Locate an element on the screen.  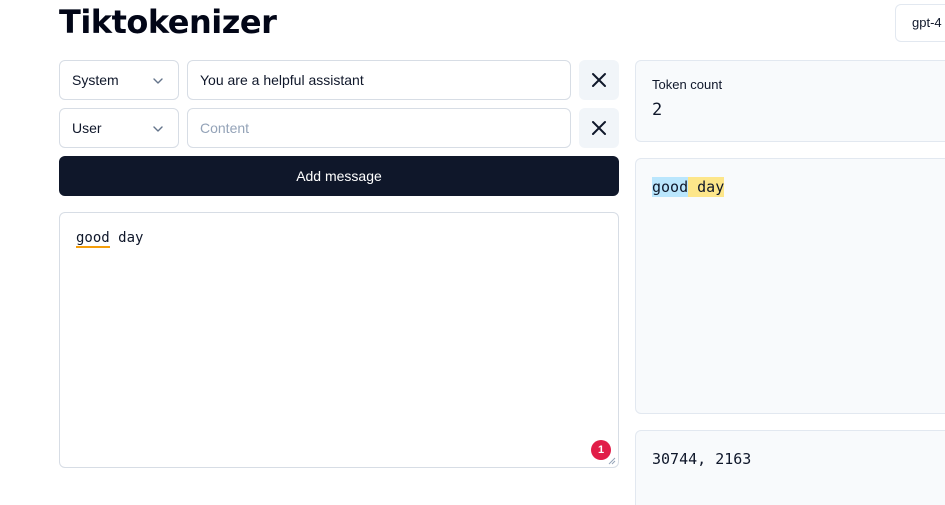
token-count-label: Token count is located at coordinates (687, 84).